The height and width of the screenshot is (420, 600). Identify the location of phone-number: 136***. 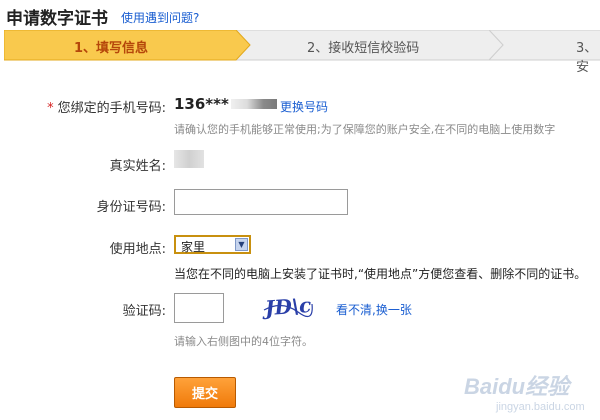
(225, 104).